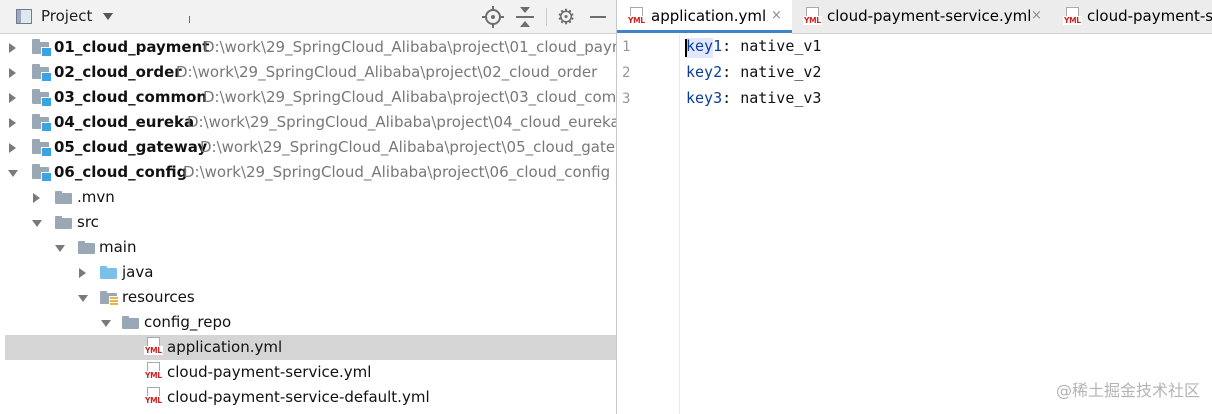 Image resolution: width=1212 pixels, height=414 pixels. I want to click on tab-label: cloud-payment-service-default.yml, so click(1149, 16).